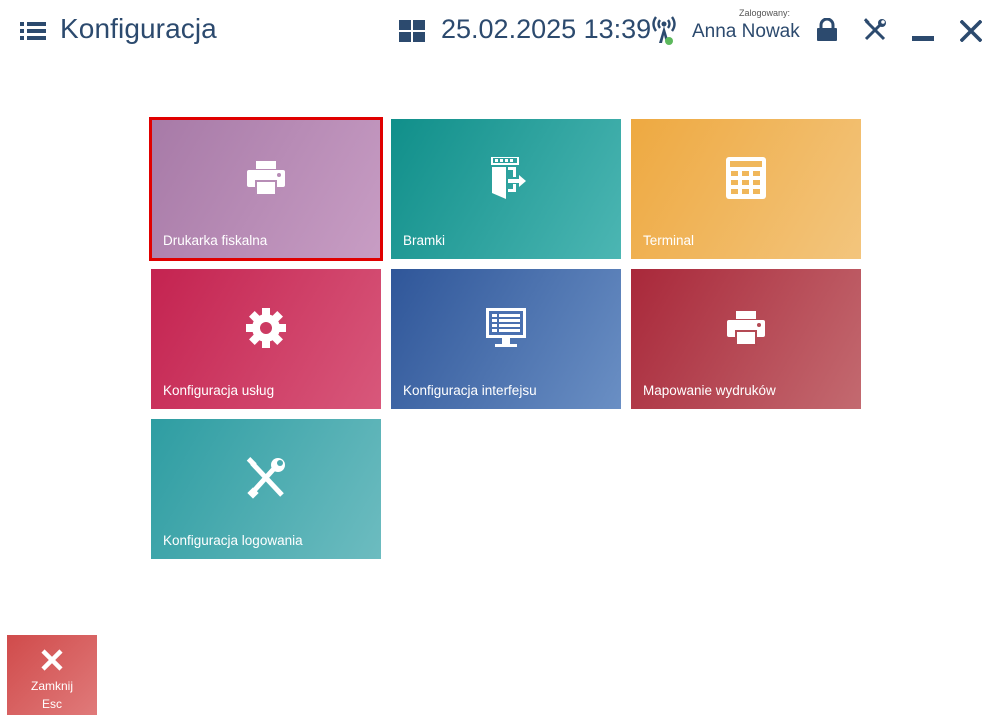  Describe the element at coordinates (746, 178) in the screenshot. I see `calculator-icon` at that location.